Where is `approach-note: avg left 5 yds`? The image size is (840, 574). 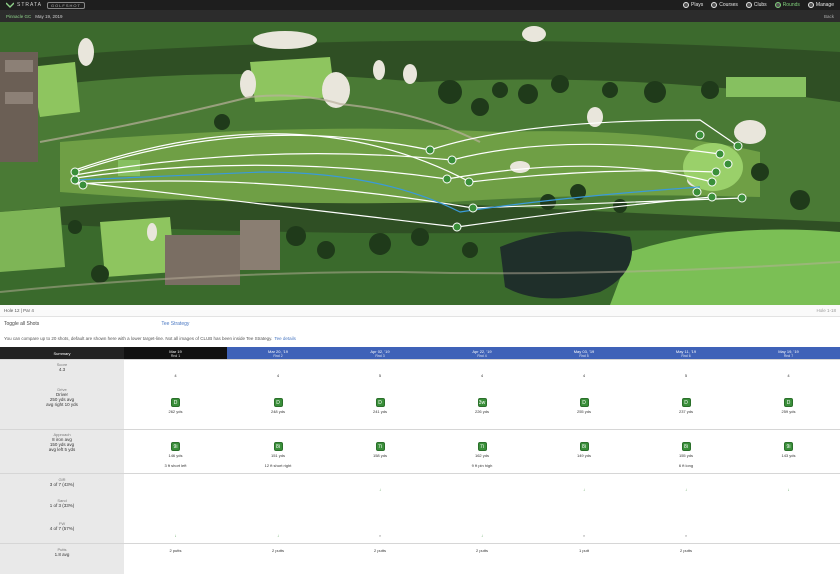
approach-note: avg left 5 yds is located at coordinates (62, 449).